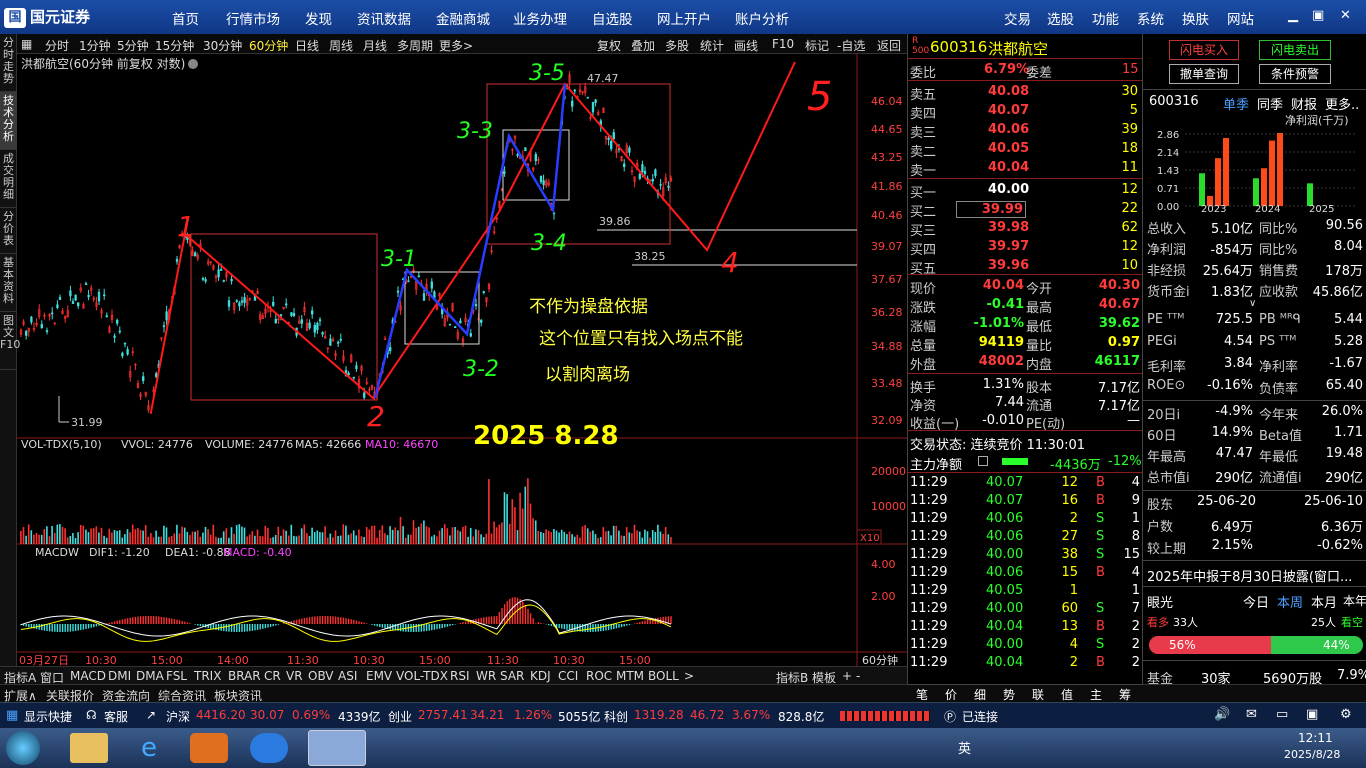 Image resolution: width=1366 pixels, height=768 pixels. What do you see at coordinates (379, 676) in the screenshot?
I see `indicator-tab: EMV` at bounding box center [379, 676].